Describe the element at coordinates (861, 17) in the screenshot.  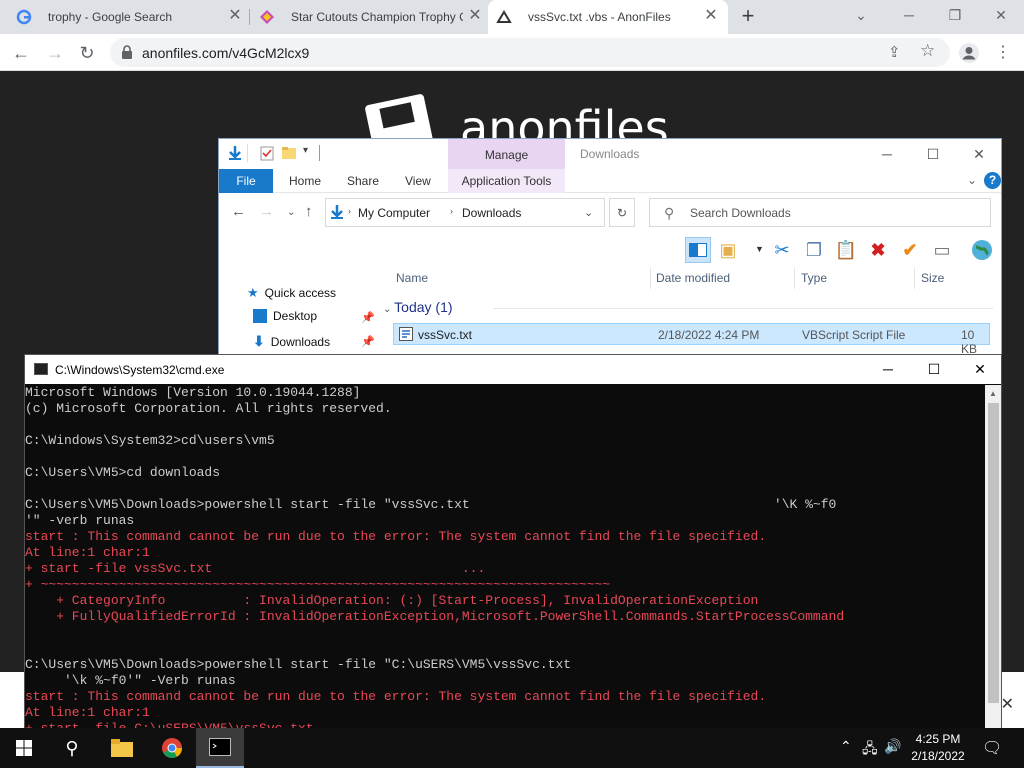
I see `tab-search-icon: ⌄` at that location.